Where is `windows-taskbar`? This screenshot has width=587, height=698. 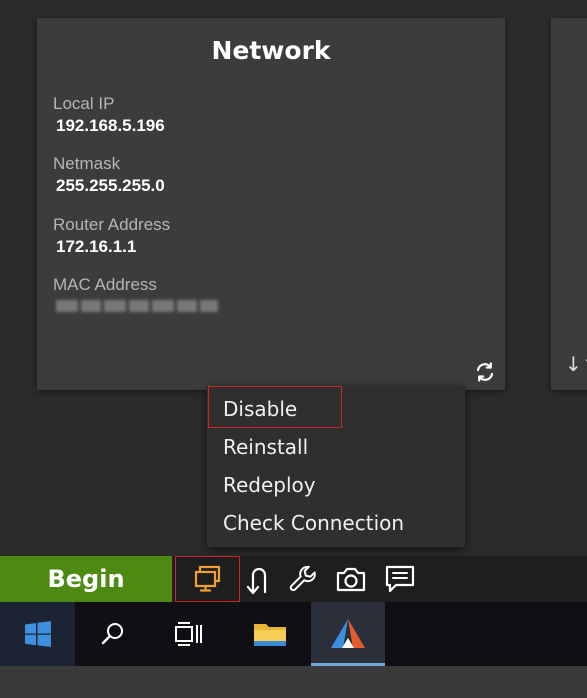 windows-taskbar is located at coordinates (293, 634).